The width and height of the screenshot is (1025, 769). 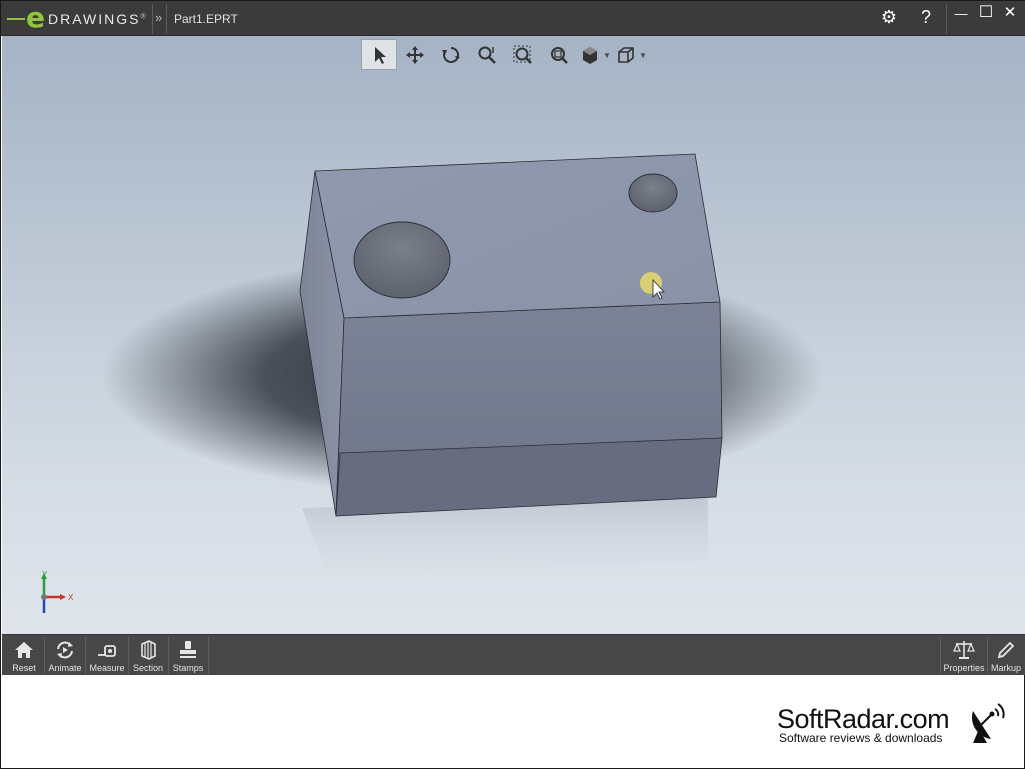 I want to click on view-toolbar: ▼ ▼, so click(x=505, y=55).